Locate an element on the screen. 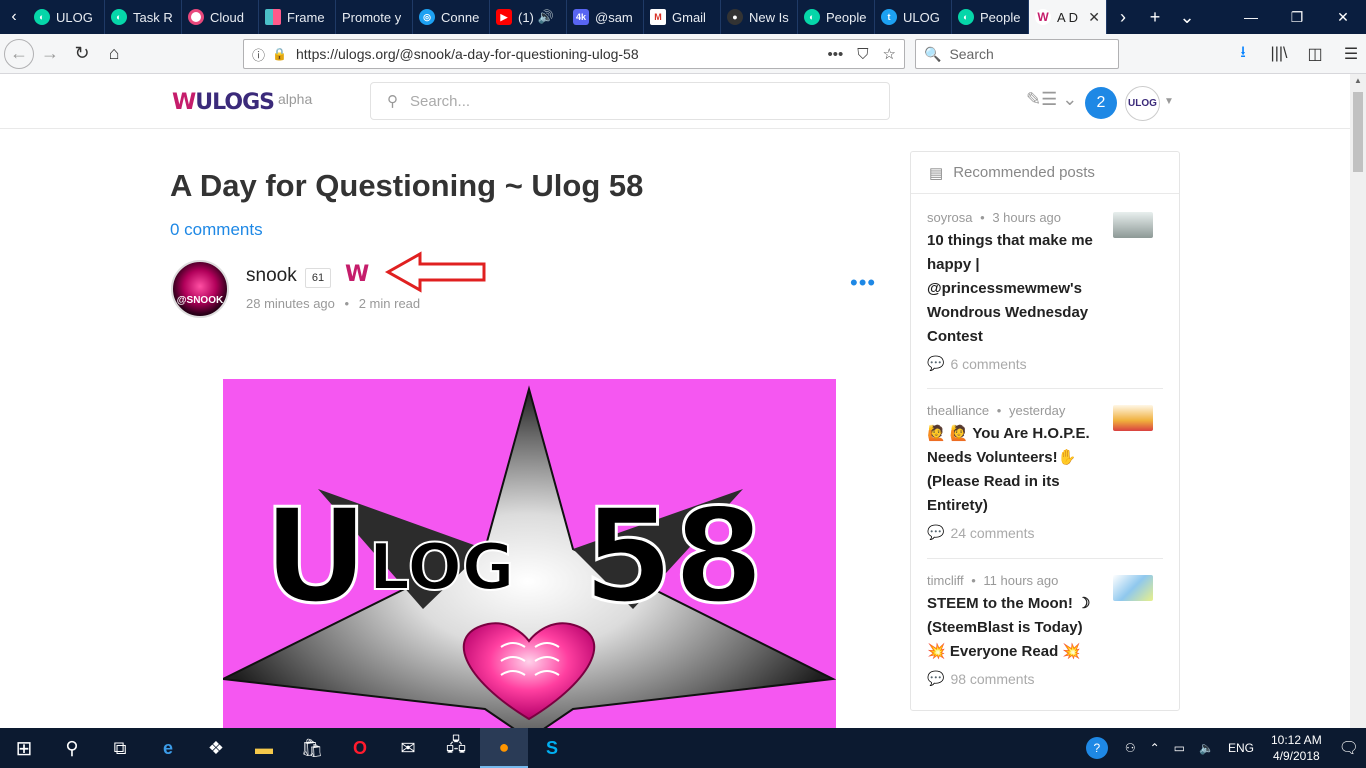 The width and height of the screenshot is (1366, 768). chevron-down-icon: ▼ is located at coordinates (1169, 101).